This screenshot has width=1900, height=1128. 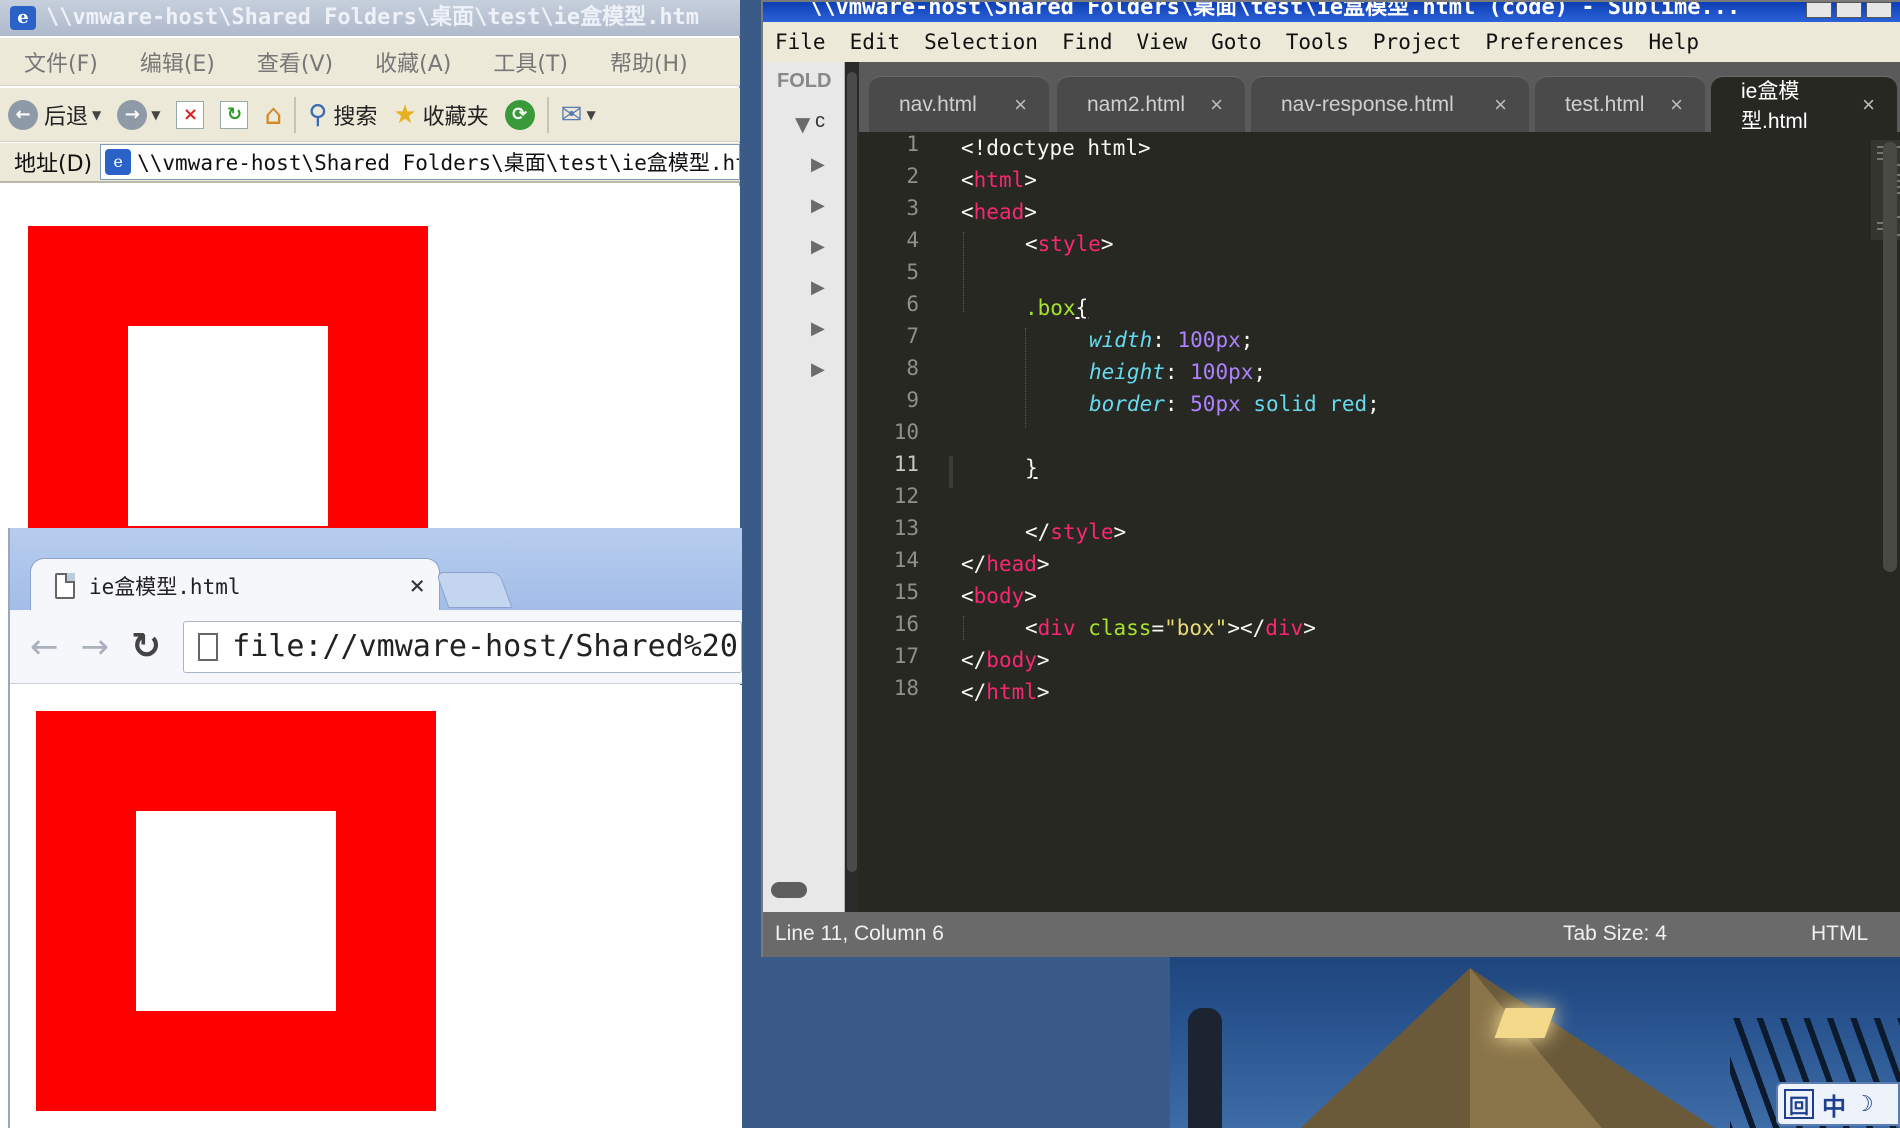 I want to click on sidebar-scrollbar, so click(x=852, y=487).